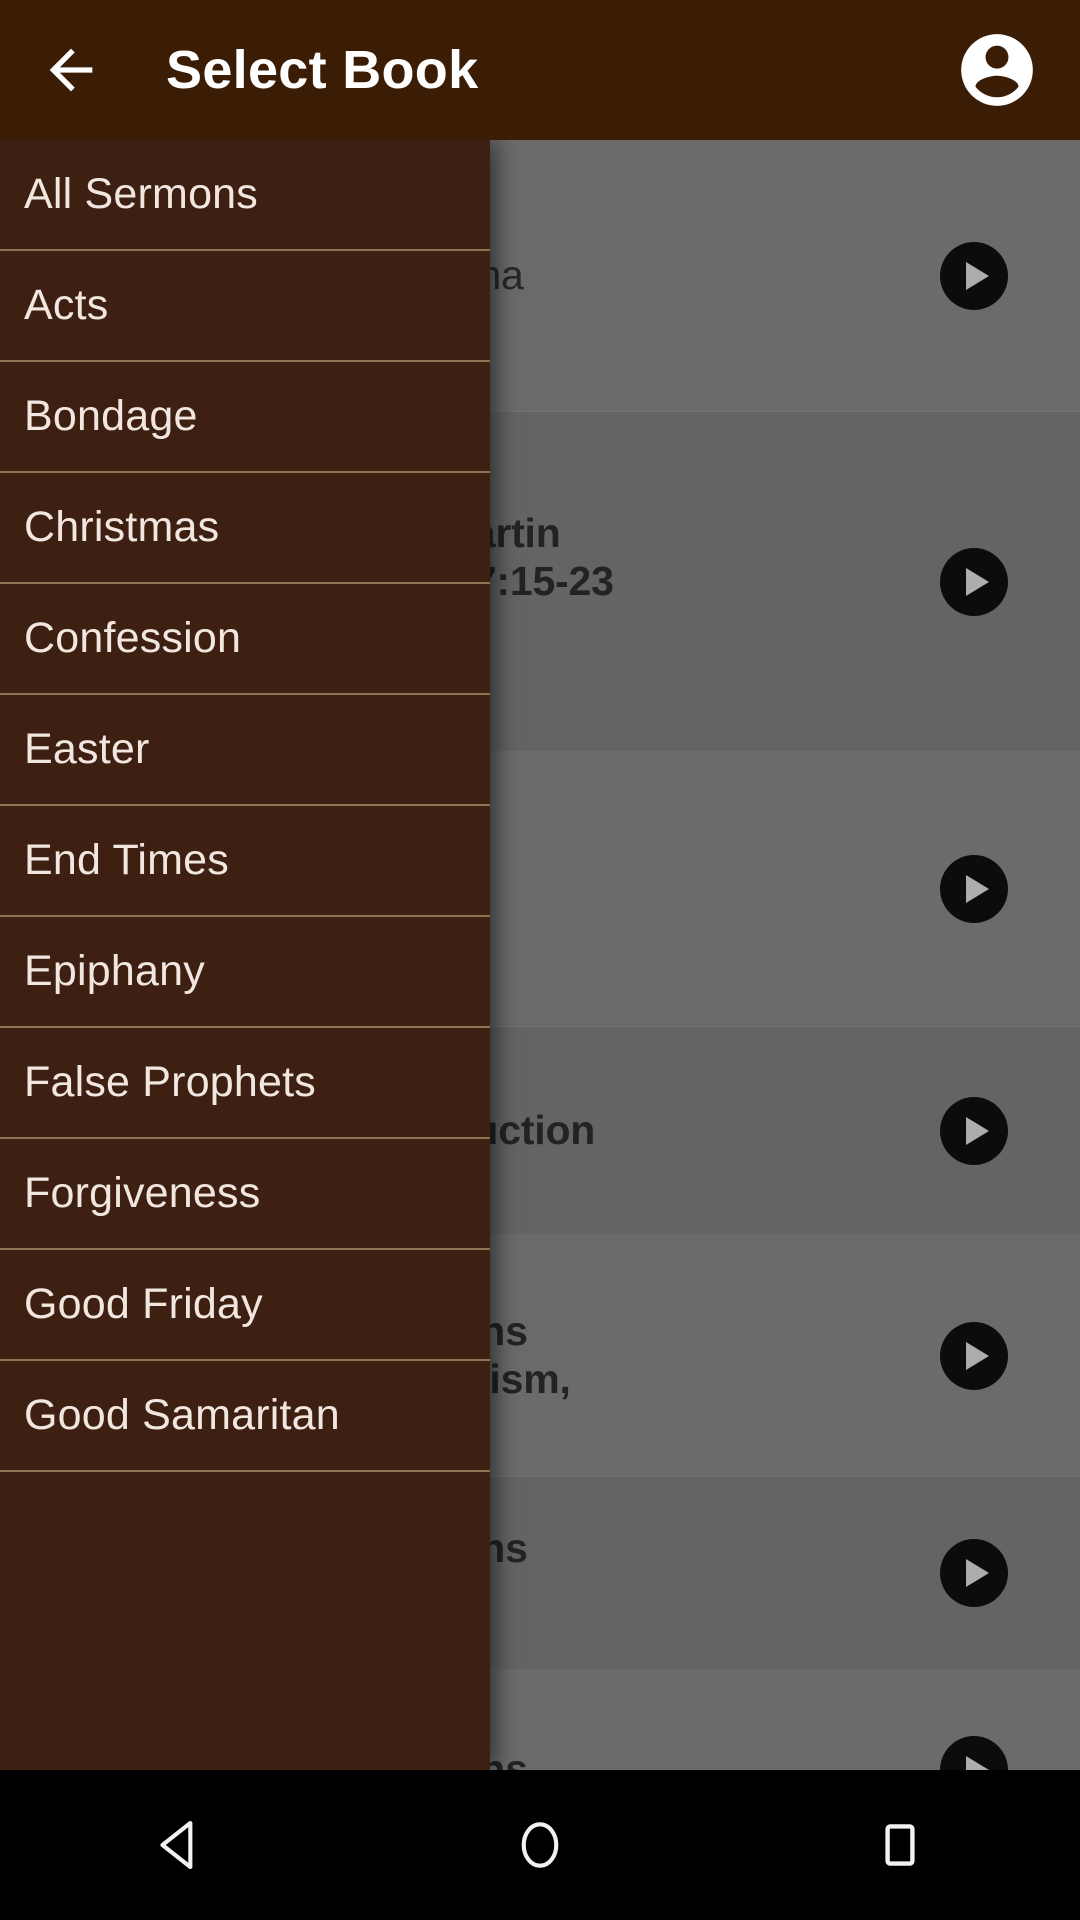 This screenshot has width=1080, height=1920. What do you see at coordinates (126, 860) in the screenshot?
I see `drawer-item-label: End Times` at bounding box center [126, 860].